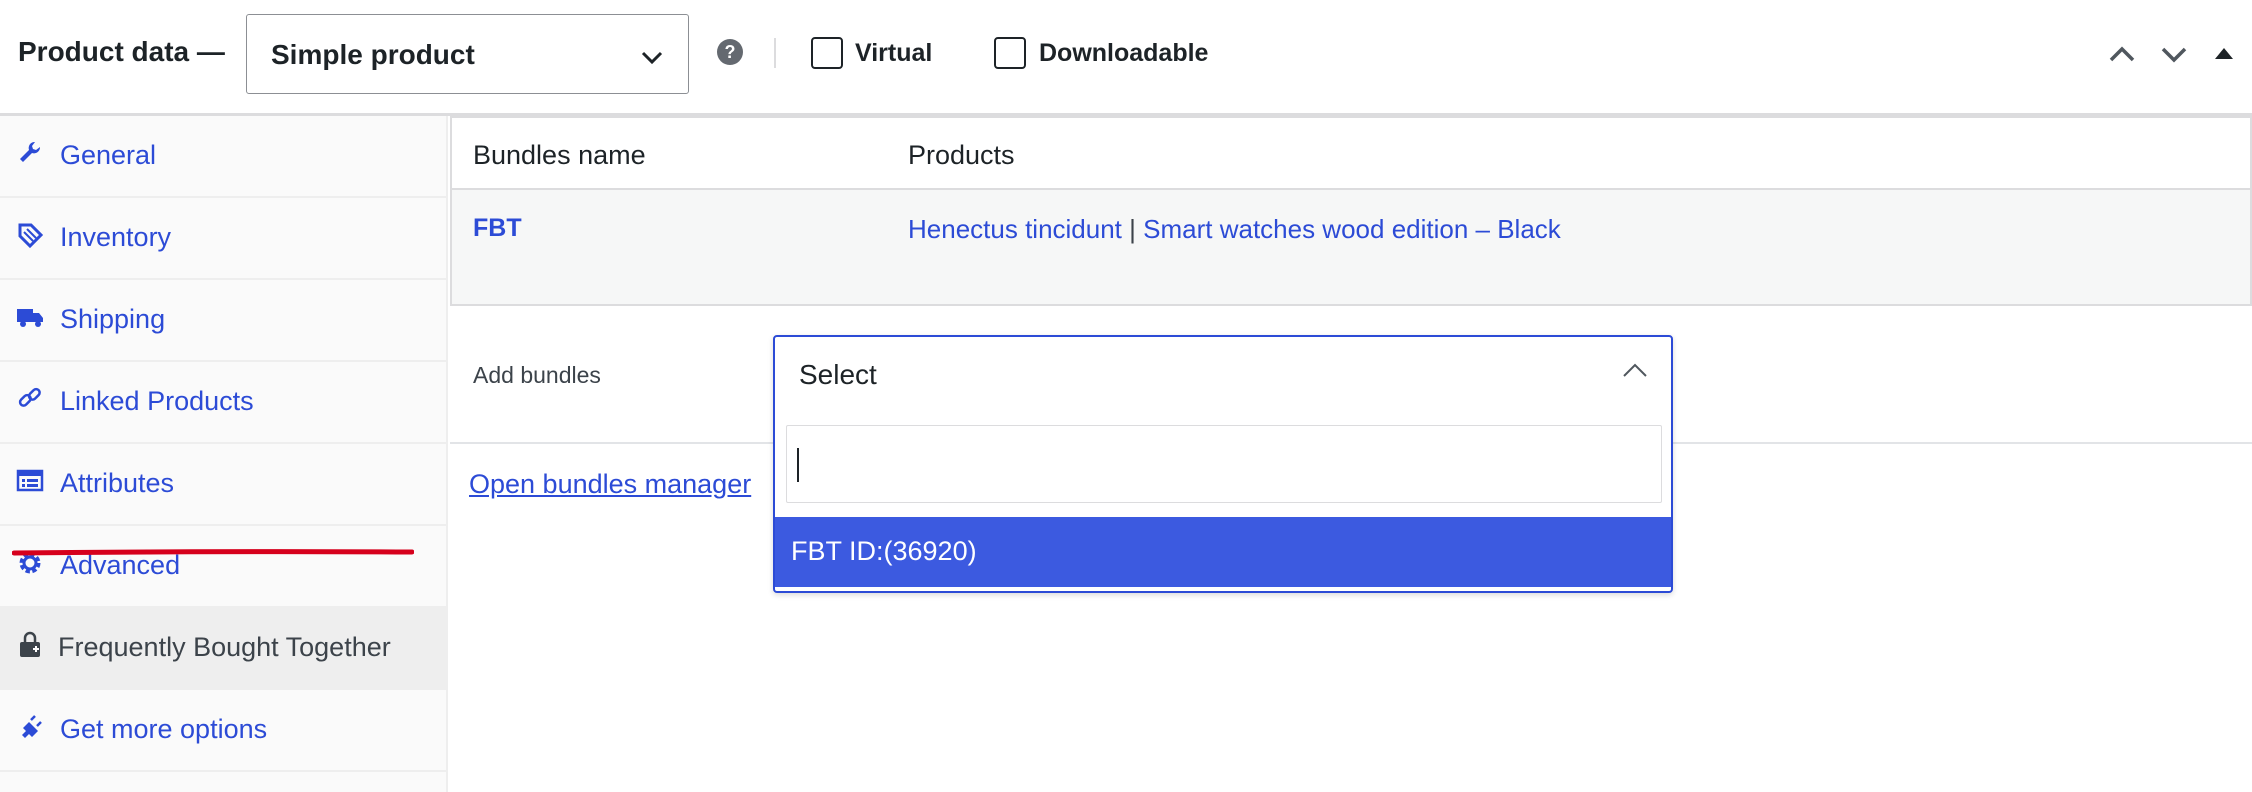 The height and width of the screenshot is (792, 2252). What do you see at coordinates (113, 319) in the screenshot?
I see `sidebar-item-label: Shipping` at bounding box center [113, 319].